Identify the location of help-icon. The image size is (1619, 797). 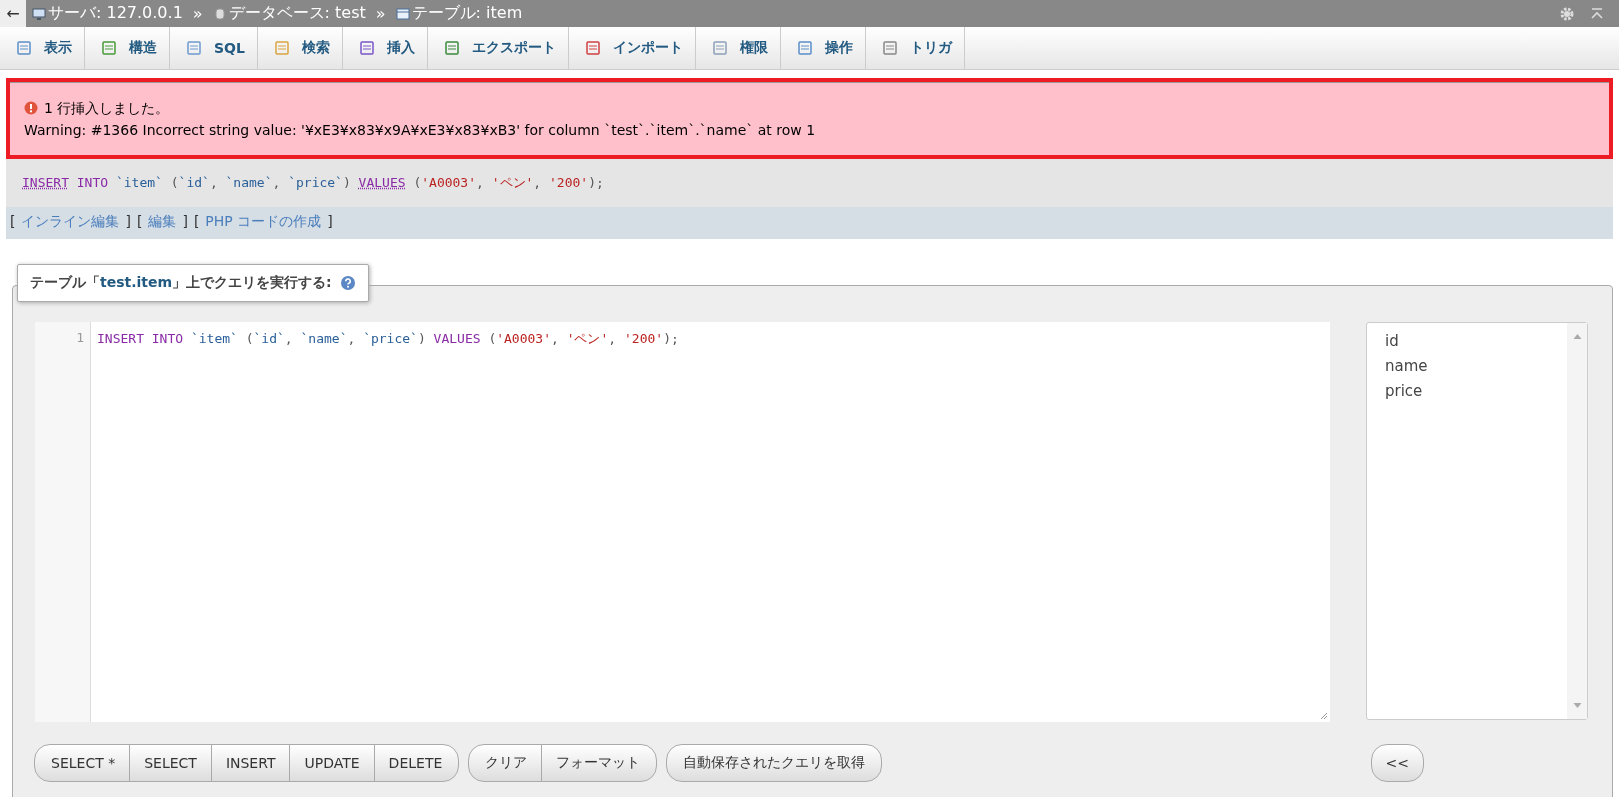
(347, 283).